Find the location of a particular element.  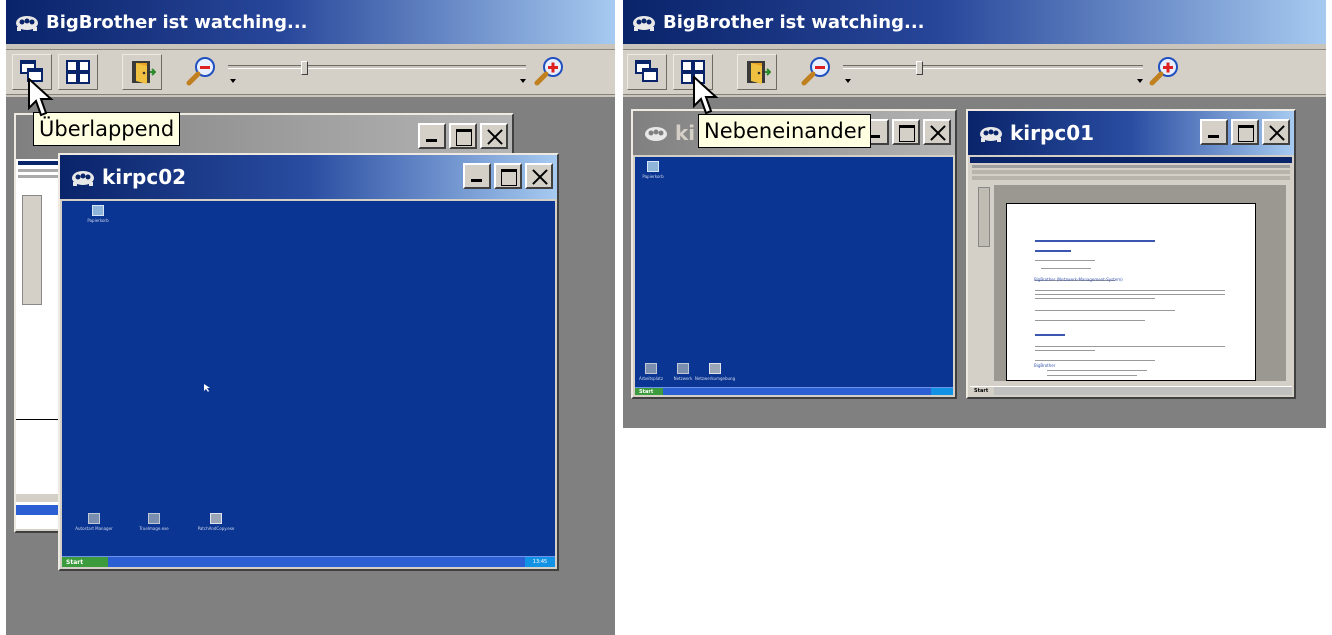

desktop-icon: PatchAndCopy.exe is located at coordinates (216, 522).